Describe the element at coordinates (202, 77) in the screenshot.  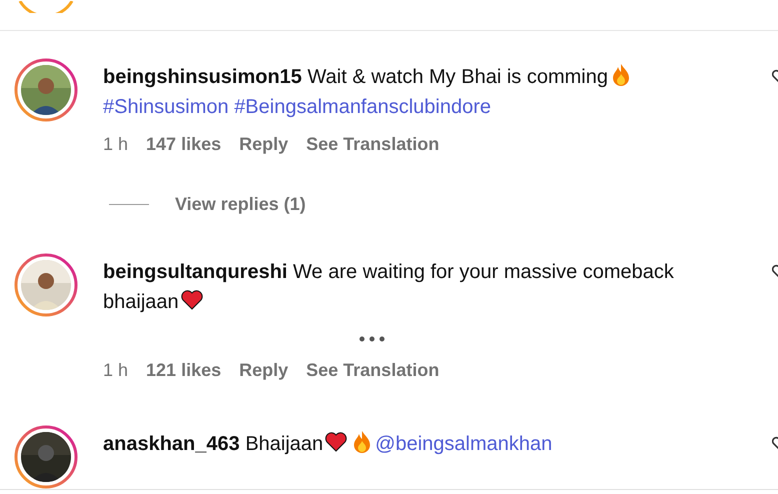
I see `username: beingshinsusimon15` at that location.